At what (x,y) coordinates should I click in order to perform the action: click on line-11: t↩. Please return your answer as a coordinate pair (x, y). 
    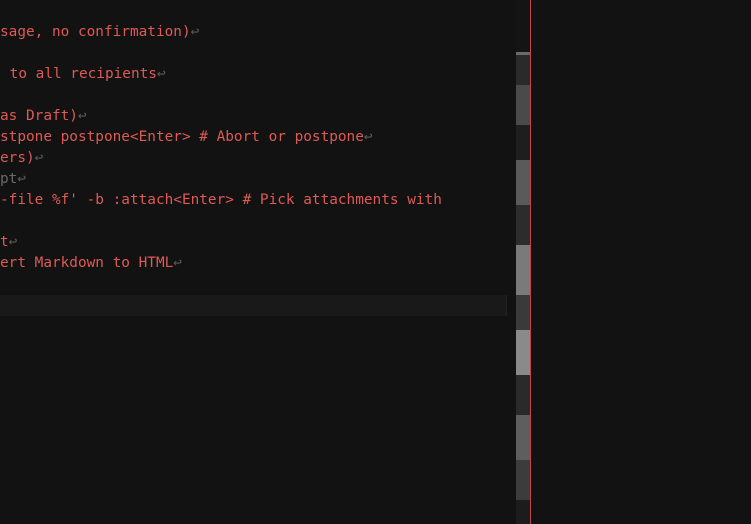
    Looking at the image, I should click on (8, 242).